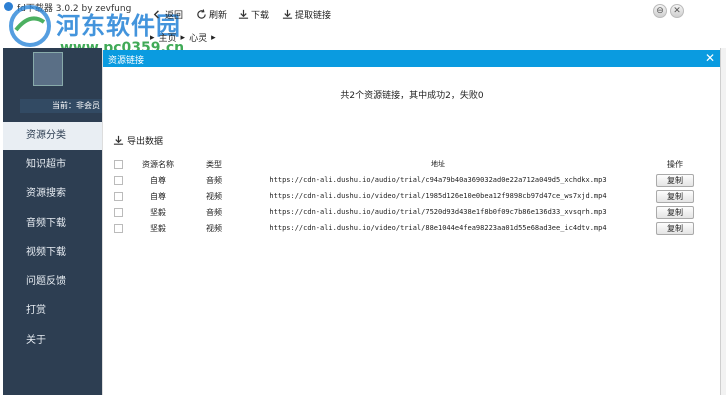 This screenshot has width=726, height=395. What do you see at coordinates (118, 140) in the screenshot?
I see `export-icon` at bounding box center [118, 140].